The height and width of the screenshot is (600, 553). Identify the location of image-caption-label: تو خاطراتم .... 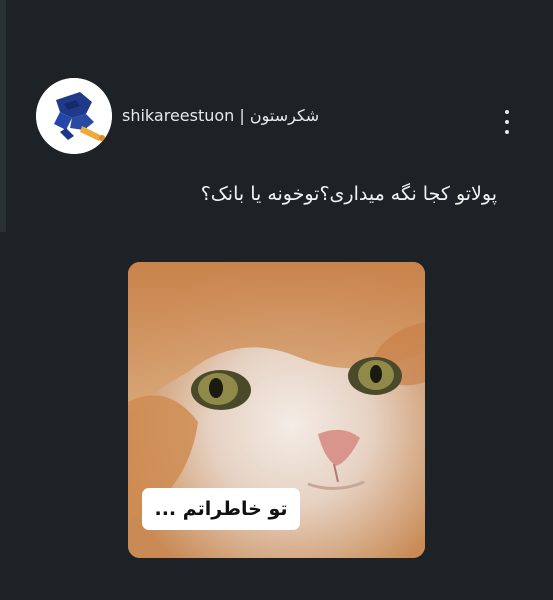
(221, 509).